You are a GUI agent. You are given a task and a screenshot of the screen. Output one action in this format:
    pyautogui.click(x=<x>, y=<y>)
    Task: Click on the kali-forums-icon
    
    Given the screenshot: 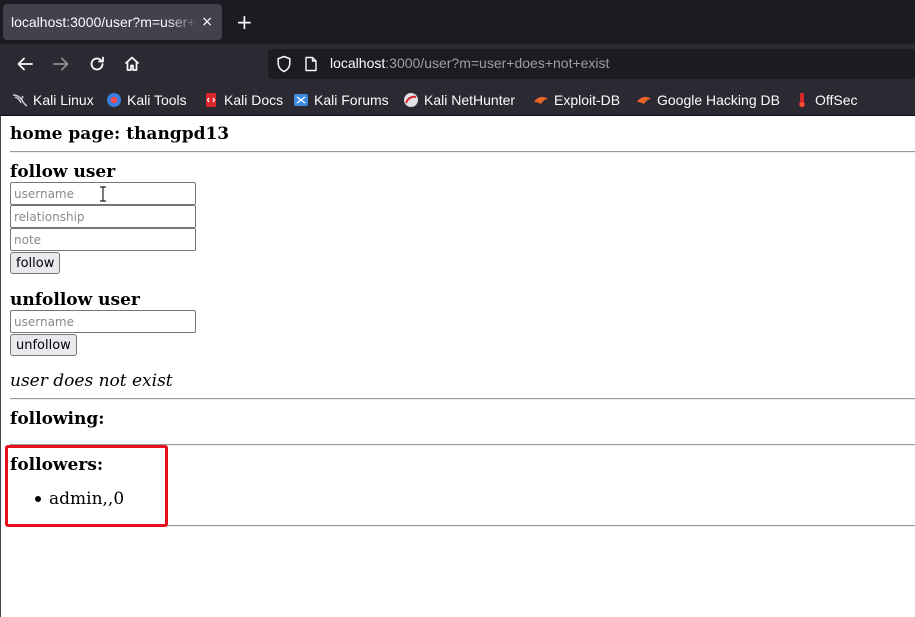 What is the action you would take?
    pyautogui.click(x=301, y=100)
    